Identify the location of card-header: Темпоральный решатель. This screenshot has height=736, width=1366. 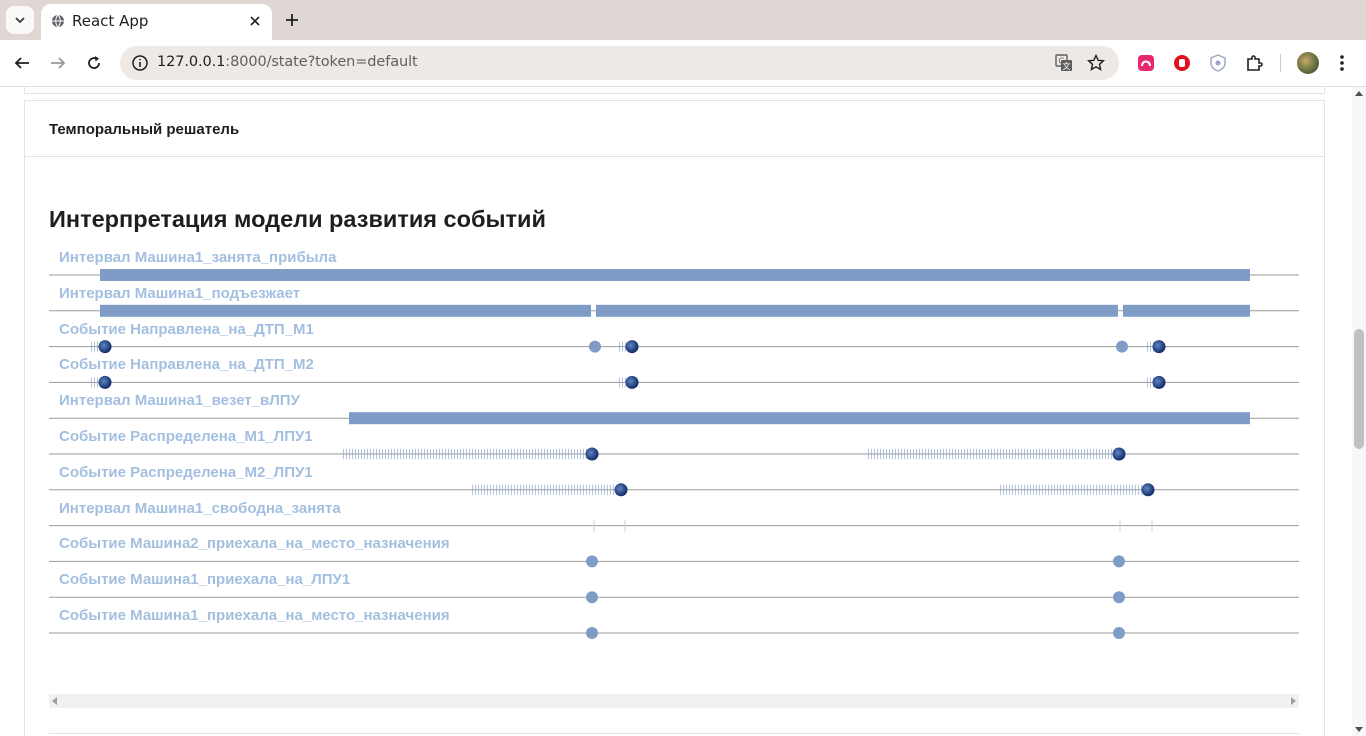
(674, 129).